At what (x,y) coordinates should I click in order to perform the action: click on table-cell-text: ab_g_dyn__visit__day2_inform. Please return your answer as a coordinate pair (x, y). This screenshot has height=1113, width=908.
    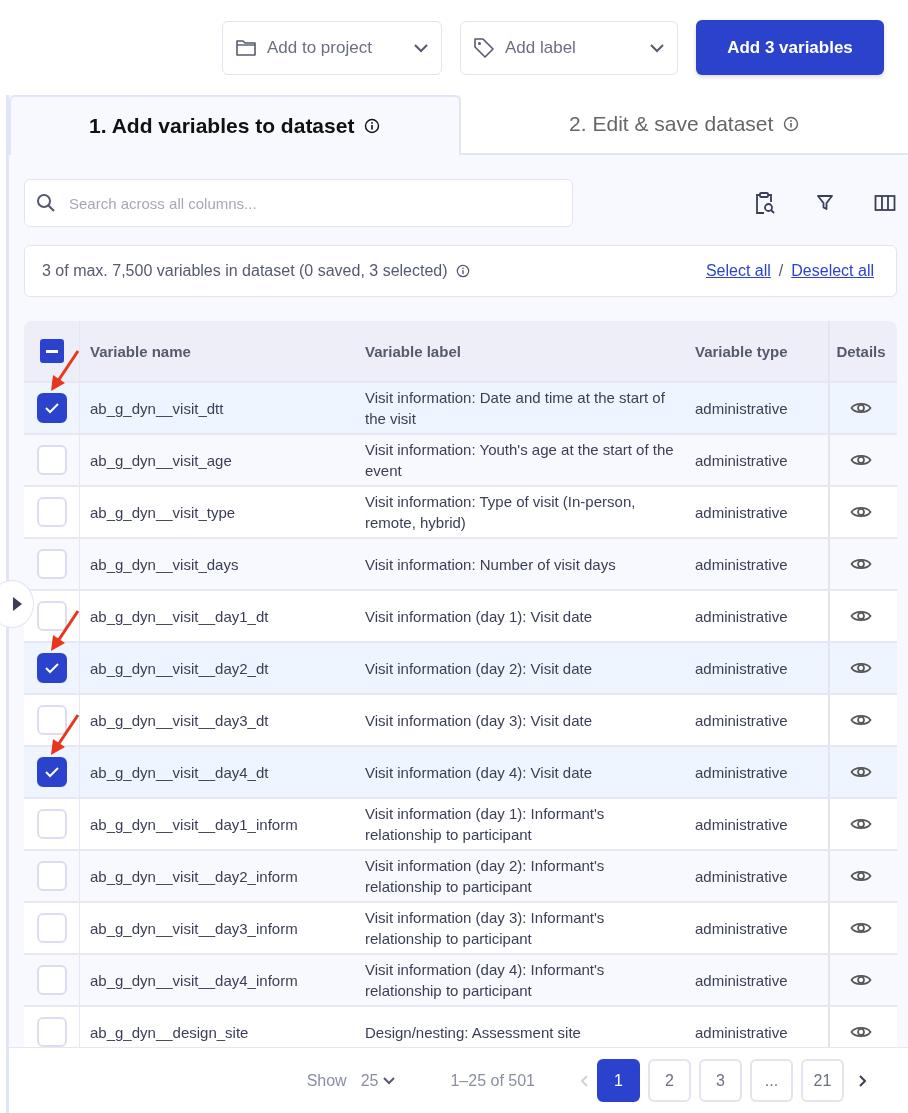
    Looking at the image, I should click on (194, 876).